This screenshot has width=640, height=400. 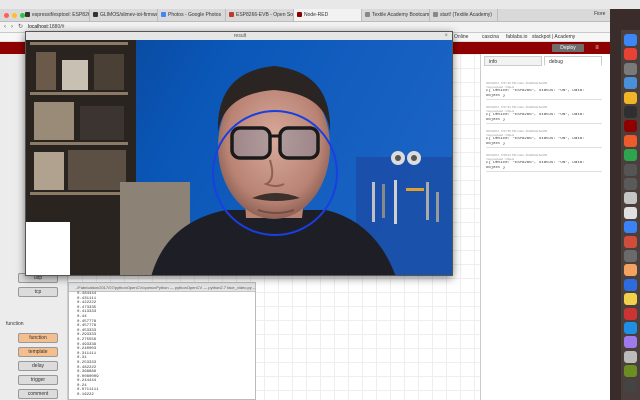 I want to click on browser-tab: ESP8266-EVB - Open Source, so click(x=260, y=15).